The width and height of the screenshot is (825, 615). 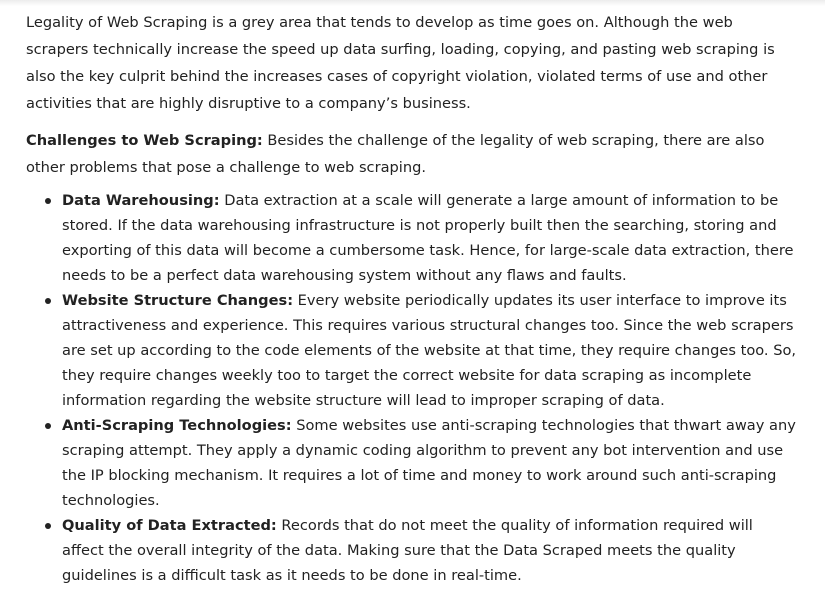 I want to click on list-item-title: Data Warehousing:, so click(x=141, y=200).